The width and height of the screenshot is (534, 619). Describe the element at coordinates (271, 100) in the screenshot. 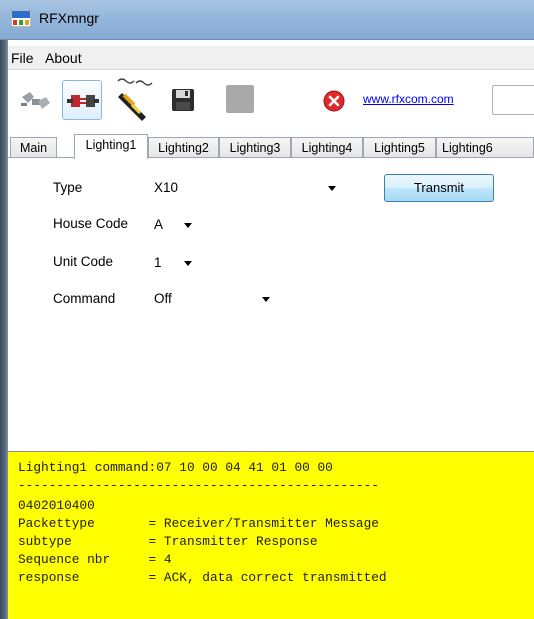

I see `toolbar: www.rfxcom.com` at that location.